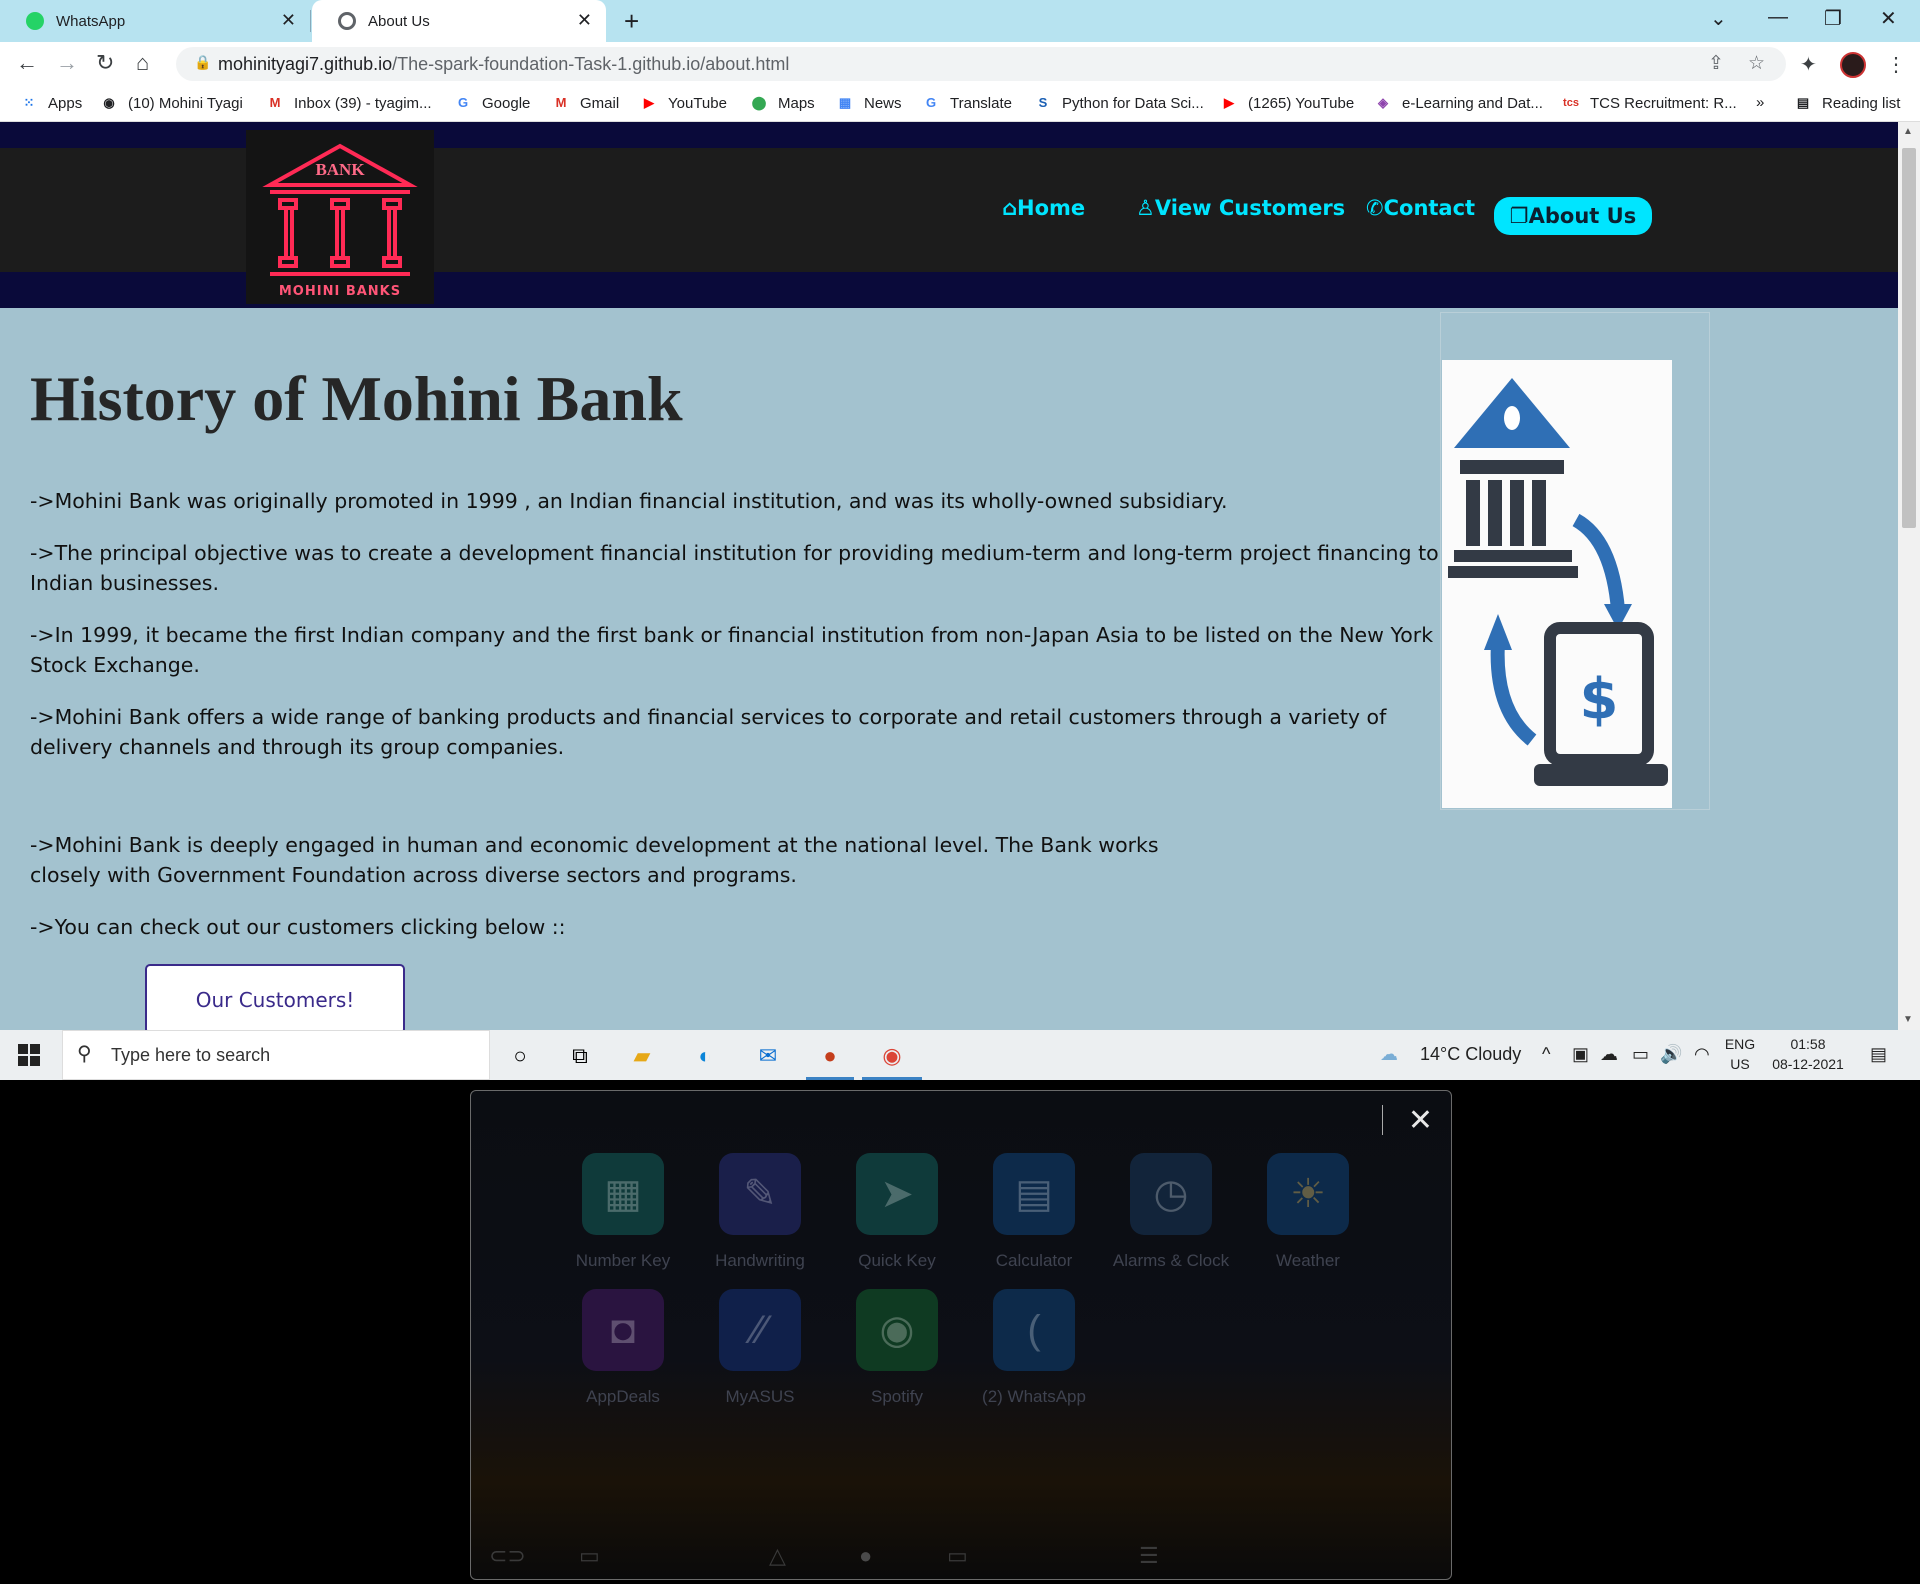  What do you see at coordinates (1833, 18) in the screenshot?
I see `restore-button: ❐` at bounding box center [1833, 18].